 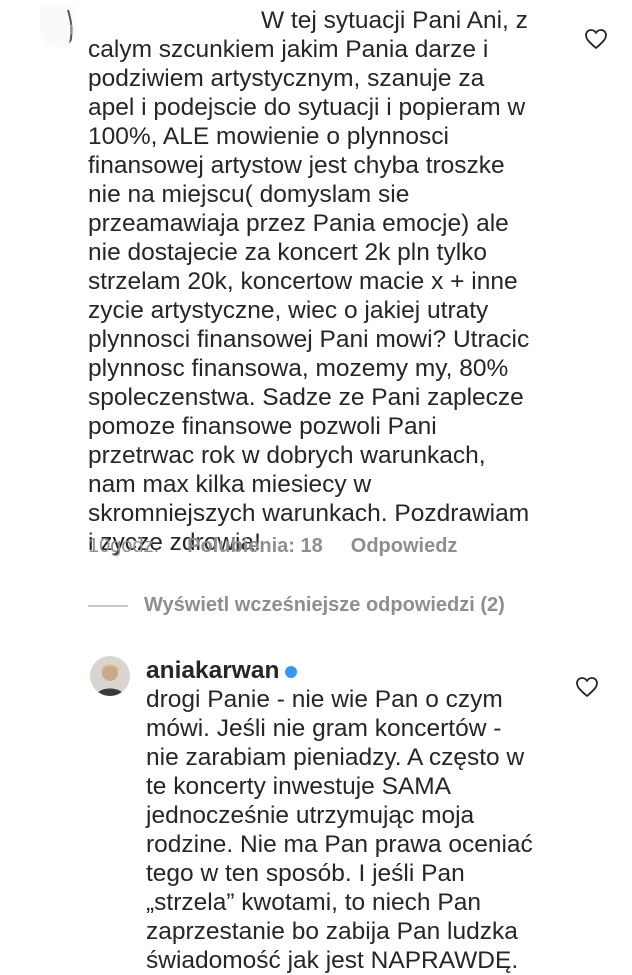 I want to click on comment-line: podziwiem artystycznym, szanuje za, so click(x=286, y=78).